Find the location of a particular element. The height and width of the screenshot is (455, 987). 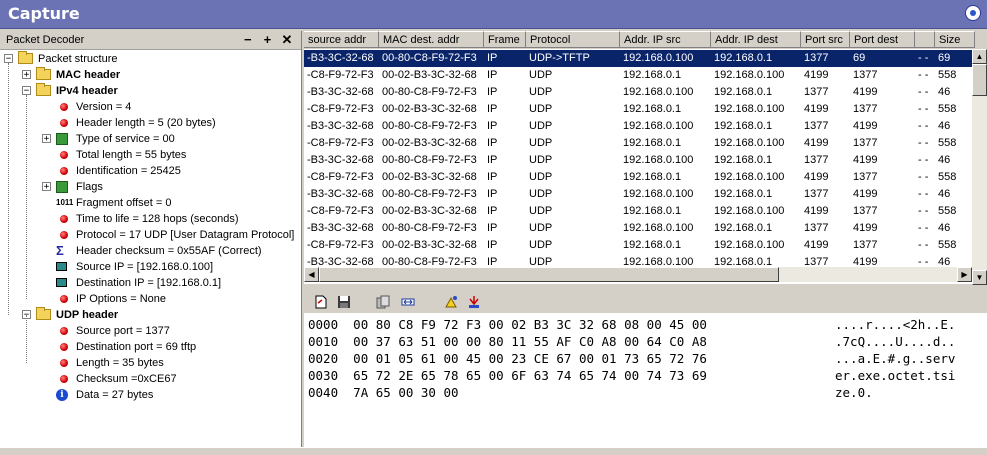

tree-node: Version = 4 is located at coordinates (150, 107).